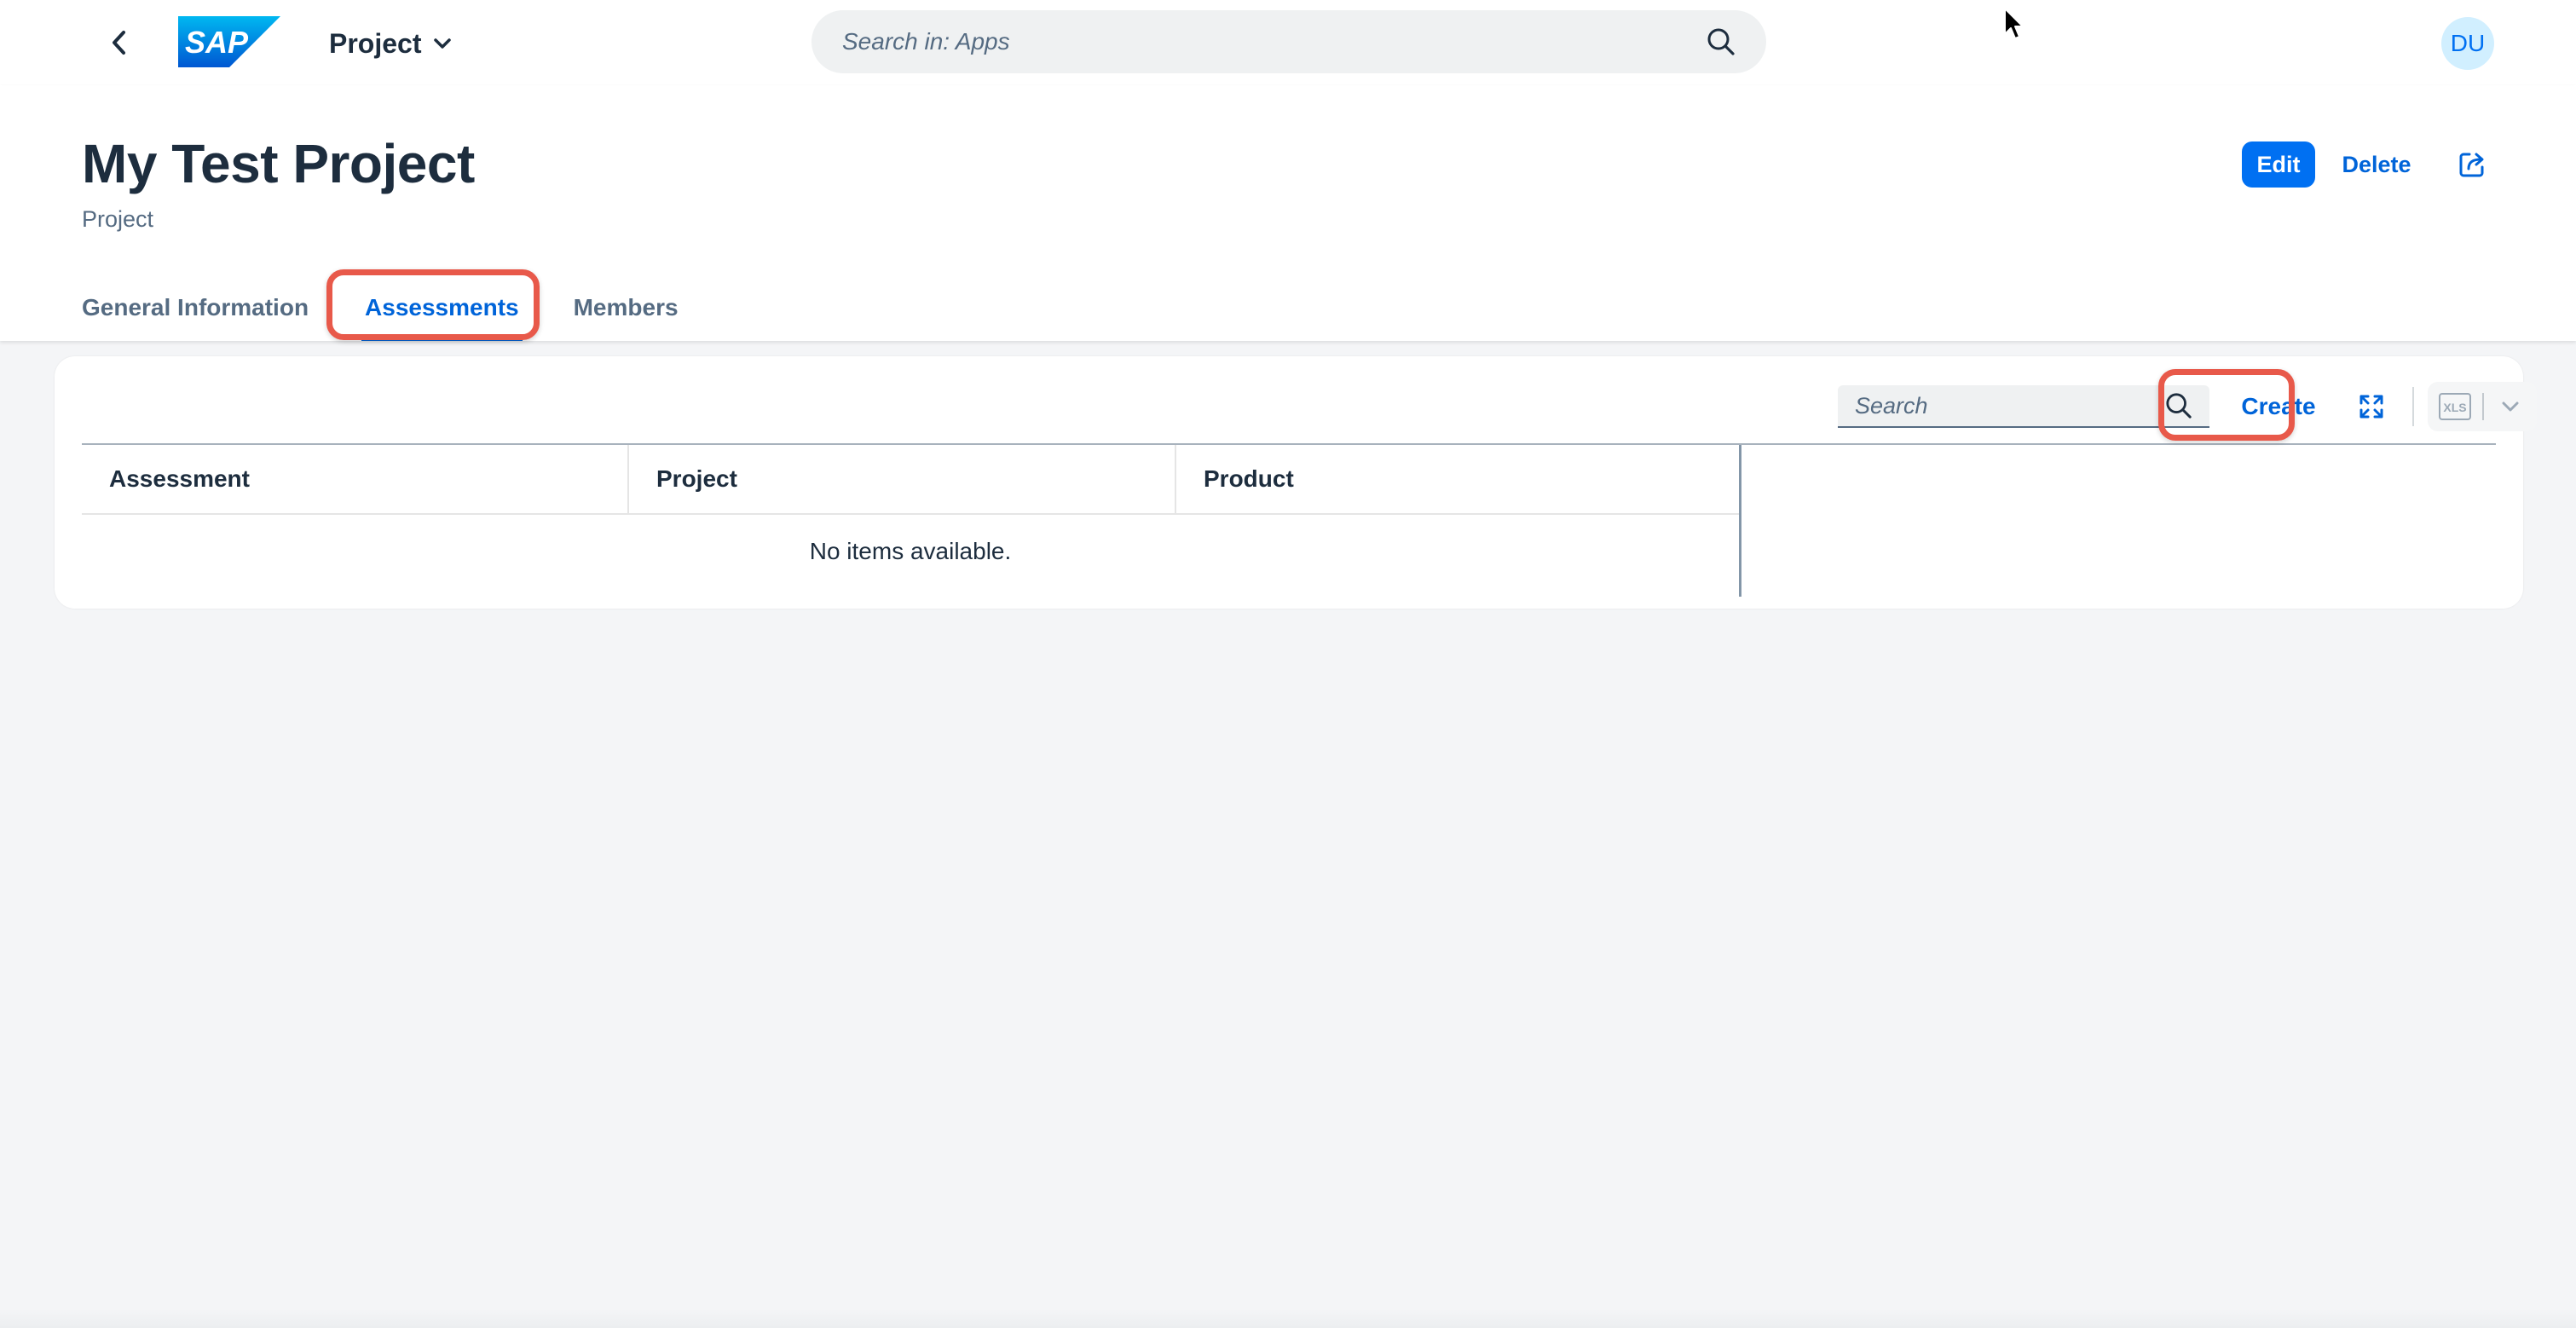 Image resolution: width=2576 pixels, height=1328 pixels. What do you see at coordinates (1457, 479) in the screenshot?
I see `column-header-product: Product` at bounding box center [1457, 479].